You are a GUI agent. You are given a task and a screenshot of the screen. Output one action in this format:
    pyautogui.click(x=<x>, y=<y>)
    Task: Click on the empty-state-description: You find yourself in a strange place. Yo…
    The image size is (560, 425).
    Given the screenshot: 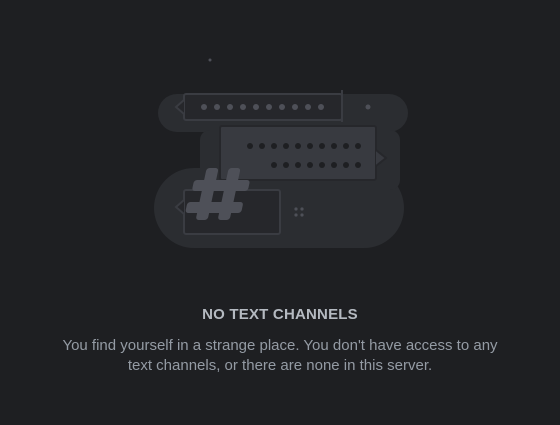 What is the action you would take?
    pyautogui.click(x=280, y=355)
    